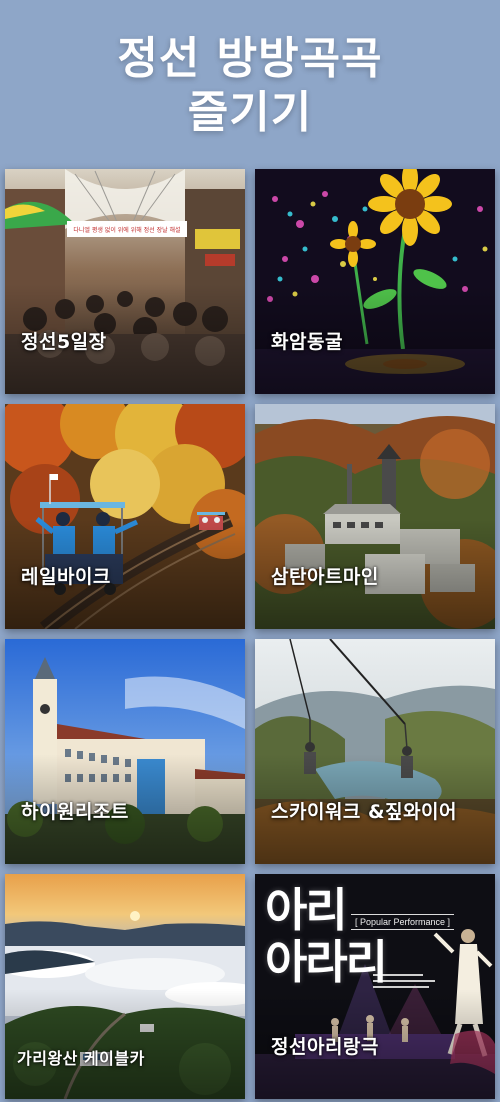 The width and height of the screenshot is (500, 1102). Describe the element at coordinates (75, 812) in the screenshot. I see `tile-label: 하이원리조트` at that location.